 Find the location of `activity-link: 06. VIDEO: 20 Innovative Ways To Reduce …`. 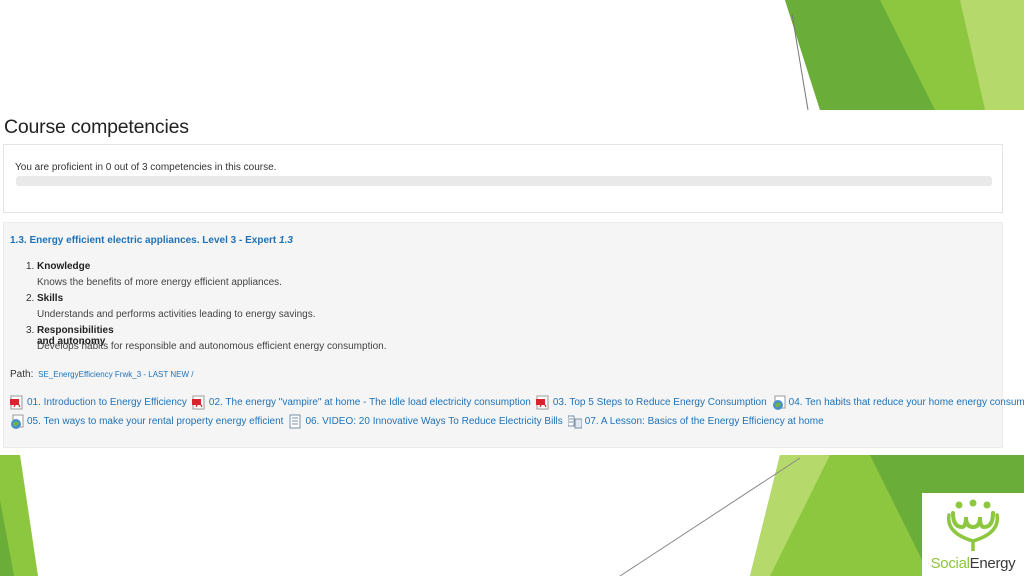

activity-link: 06. VIDEO: 20 Innovative Ways To Reduce … is located at coordinates (425, 421).